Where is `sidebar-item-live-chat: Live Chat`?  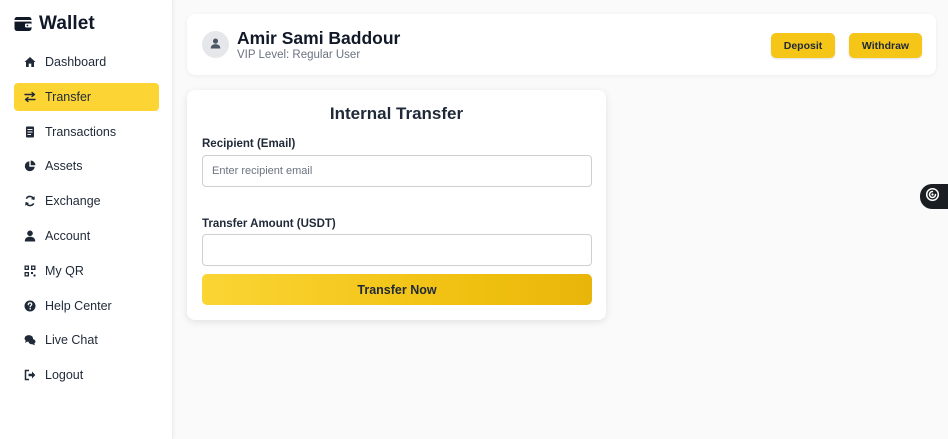
sidebar-item-live-chat: Live Chat is located at coordinates (86, 340).